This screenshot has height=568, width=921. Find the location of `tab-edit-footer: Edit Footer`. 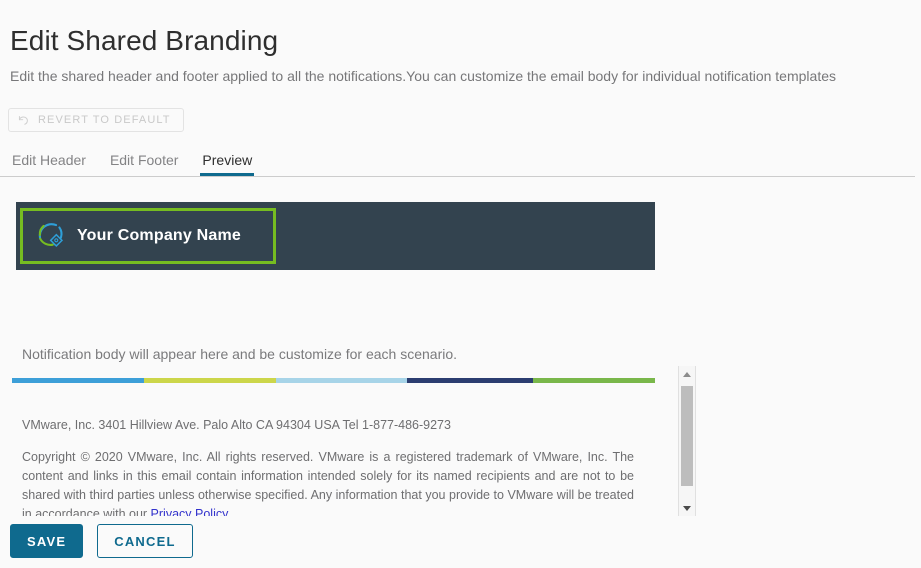

tab-edit-footer: Edit Footer is located at coordinates (144, 160).